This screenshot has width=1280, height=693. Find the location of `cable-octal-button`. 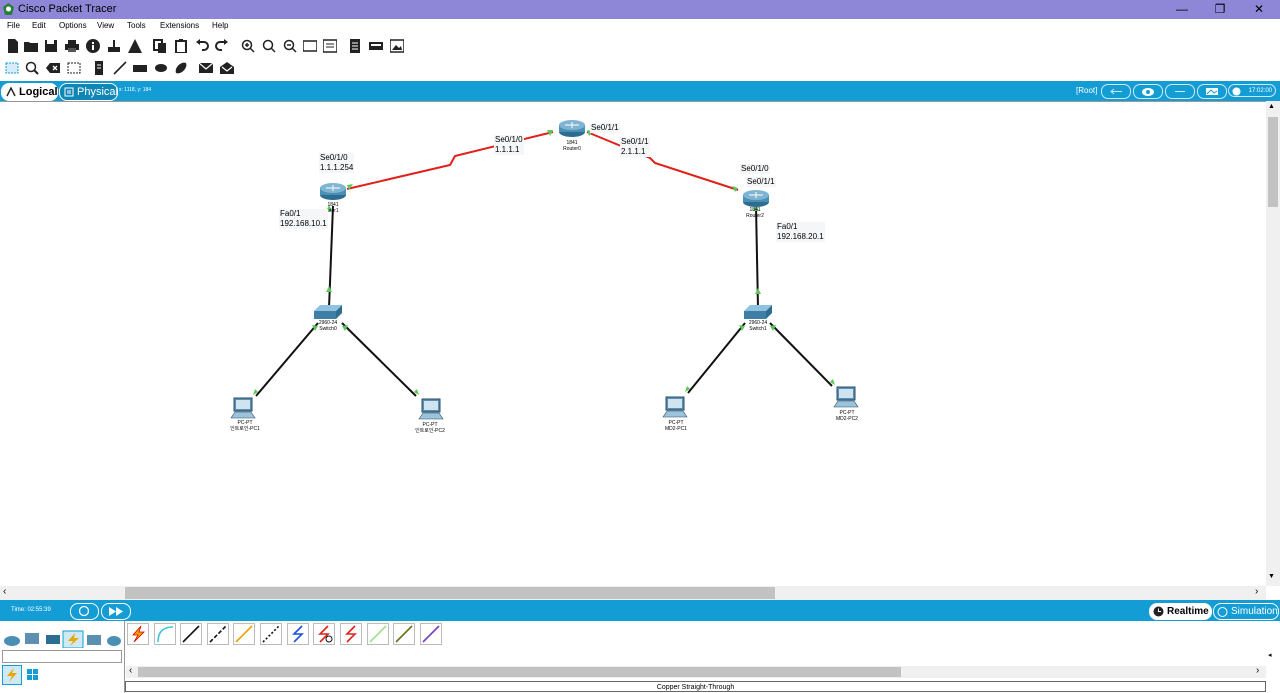

cable-octal-button is located at coordinates (378, 634).